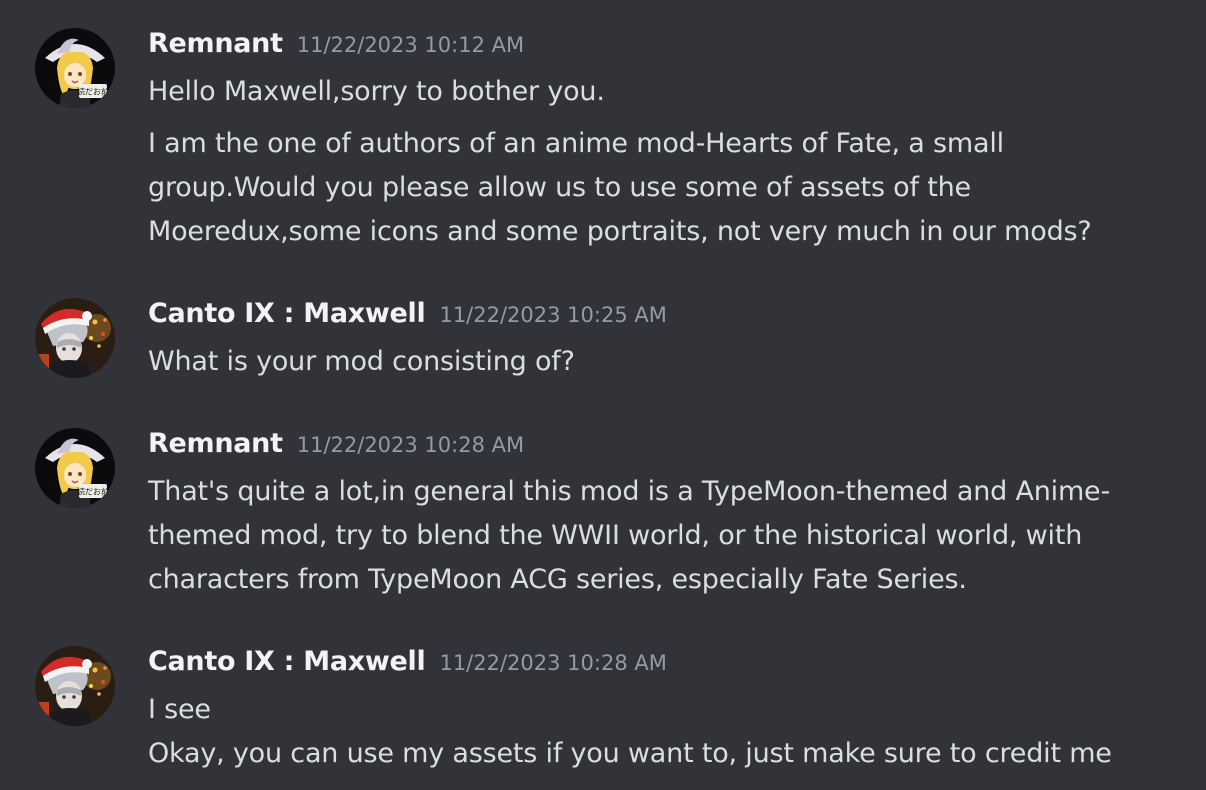 The height and width of the screenshot is (790, 1206). What do you see at coordinates (376, 91) in the screenshot?
I see `message-text: Hello Maxwell,sorry to bother you.` at bounding box center [376, 91].